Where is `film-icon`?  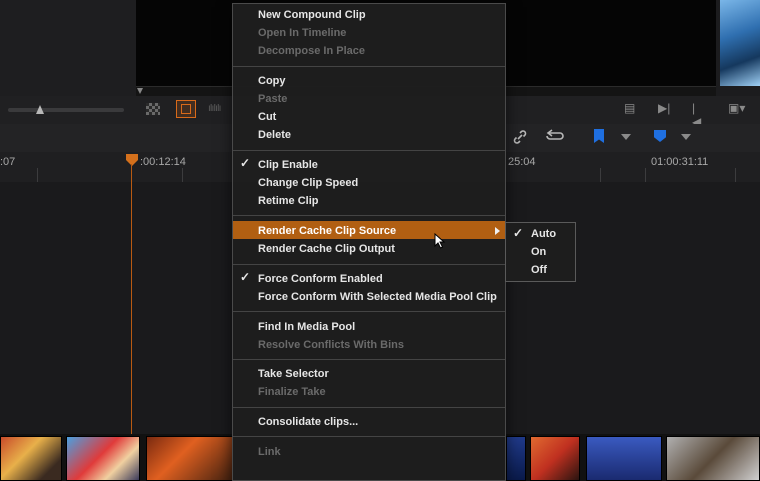 film-icon is located at coordinates (186, 109).